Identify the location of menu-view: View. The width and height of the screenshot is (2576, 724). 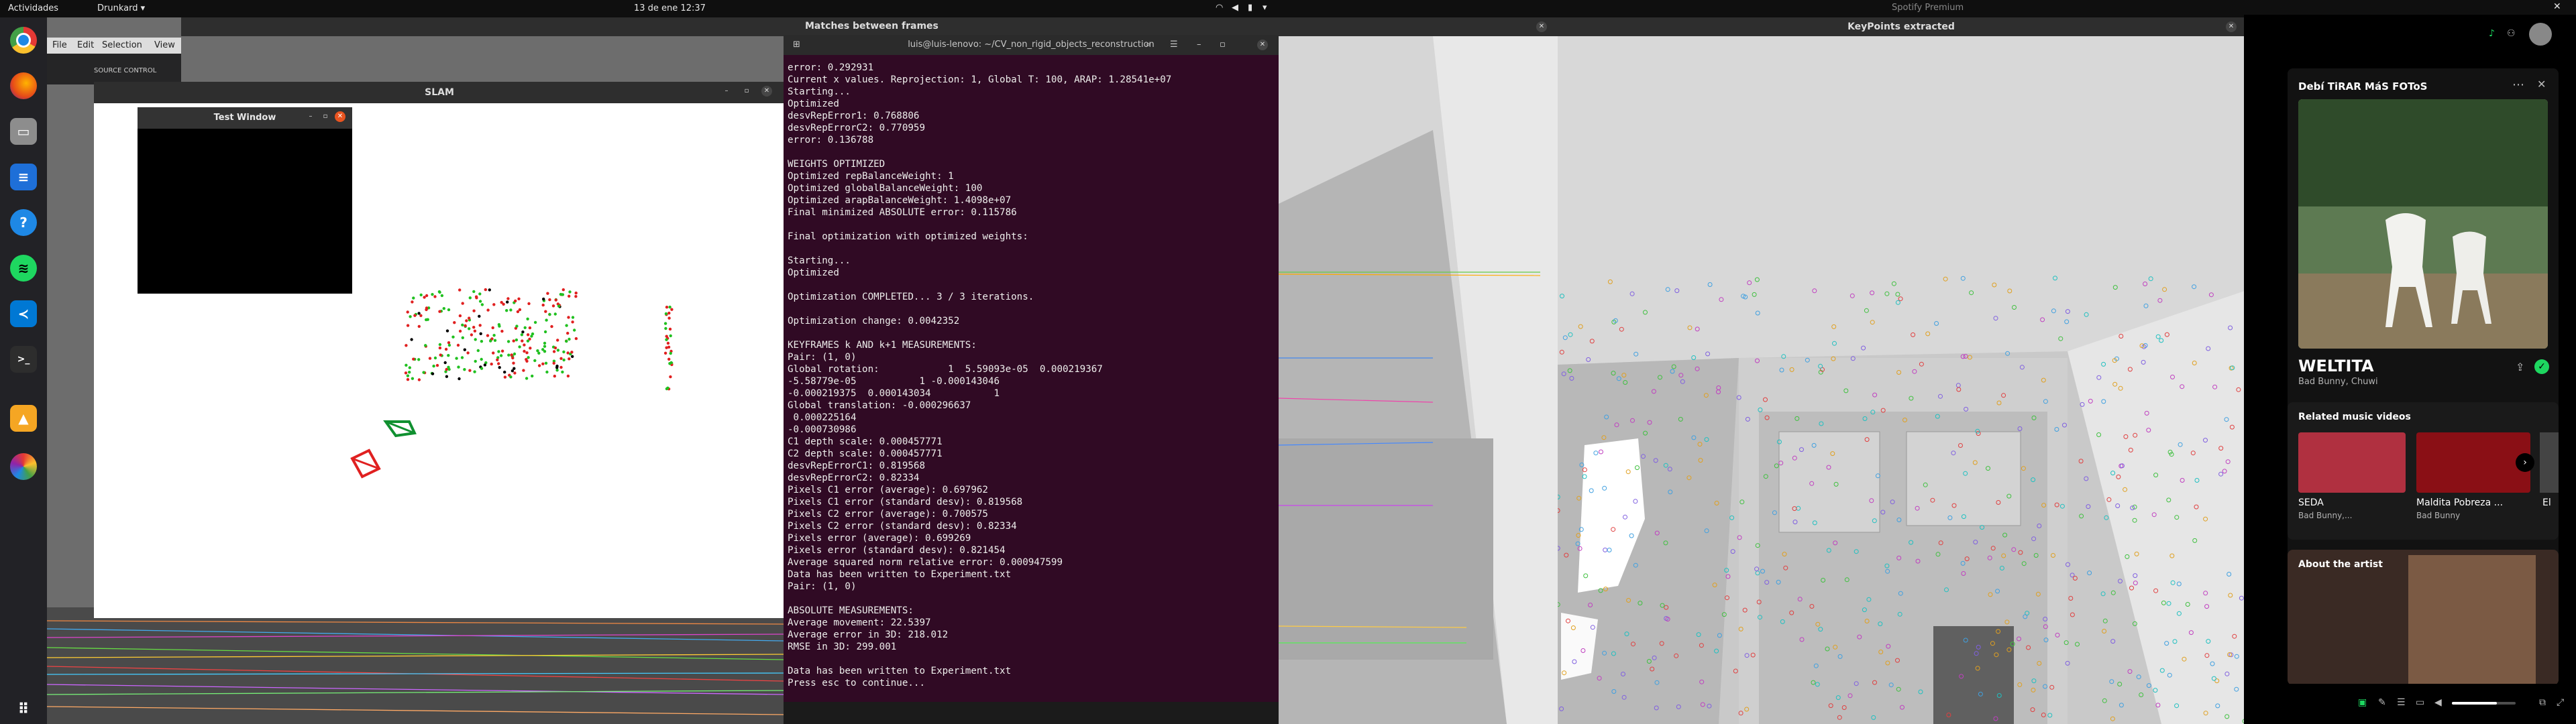
(164, 45).